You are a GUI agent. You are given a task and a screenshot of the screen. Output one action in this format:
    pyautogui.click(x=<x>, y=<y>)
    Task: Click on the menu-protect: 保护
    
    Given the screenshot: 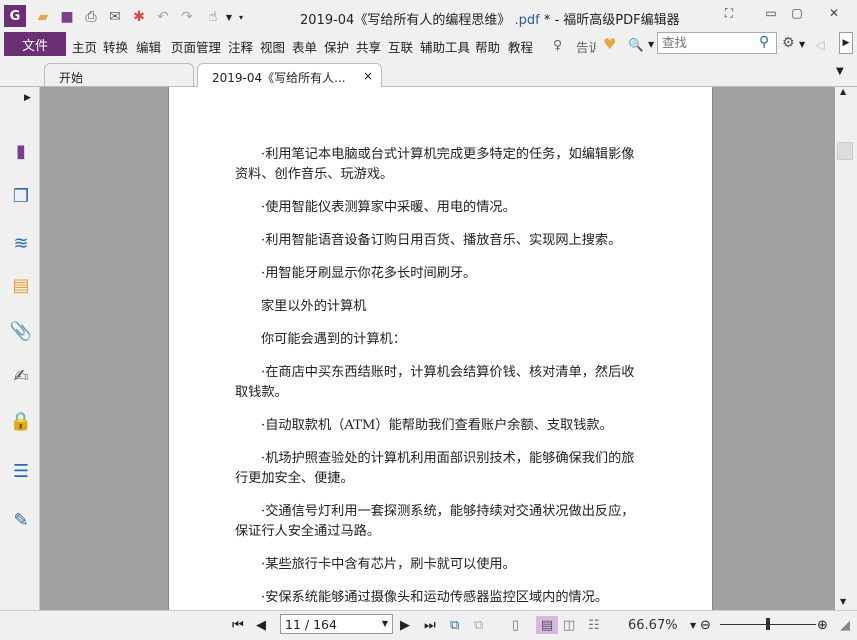 What is the action you would take?
    pyautogui.click(x=336, y=46)
    